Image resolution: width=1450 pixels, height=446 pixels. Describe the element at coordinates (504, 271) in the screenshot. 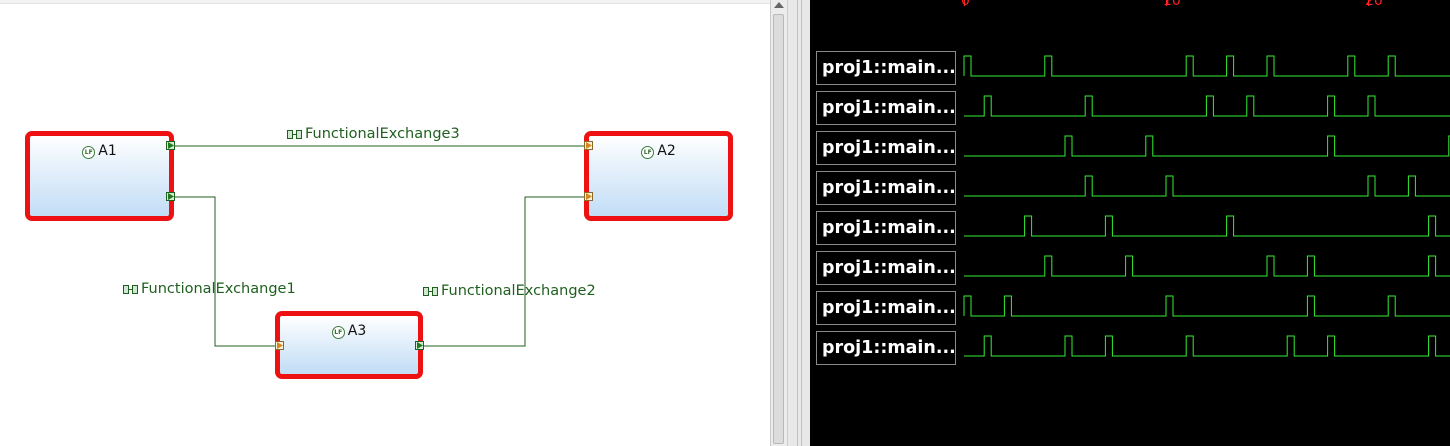

I see `exchange-line-fe2` at that location.